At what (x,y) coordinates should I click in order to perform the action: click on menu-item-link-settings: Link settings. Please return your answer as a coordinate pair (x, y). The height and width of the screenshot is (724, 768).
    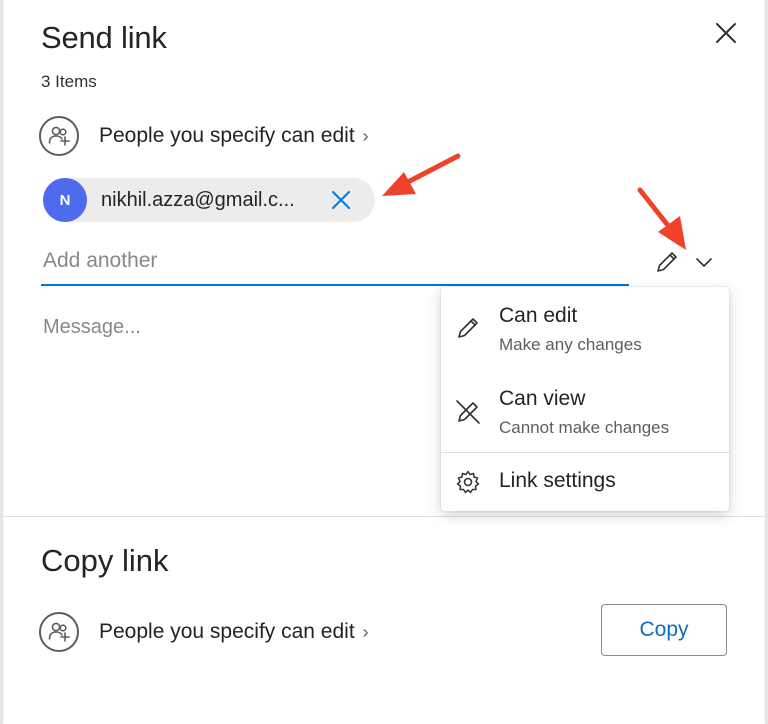
    Looking at the image, I should click on (585, 482).